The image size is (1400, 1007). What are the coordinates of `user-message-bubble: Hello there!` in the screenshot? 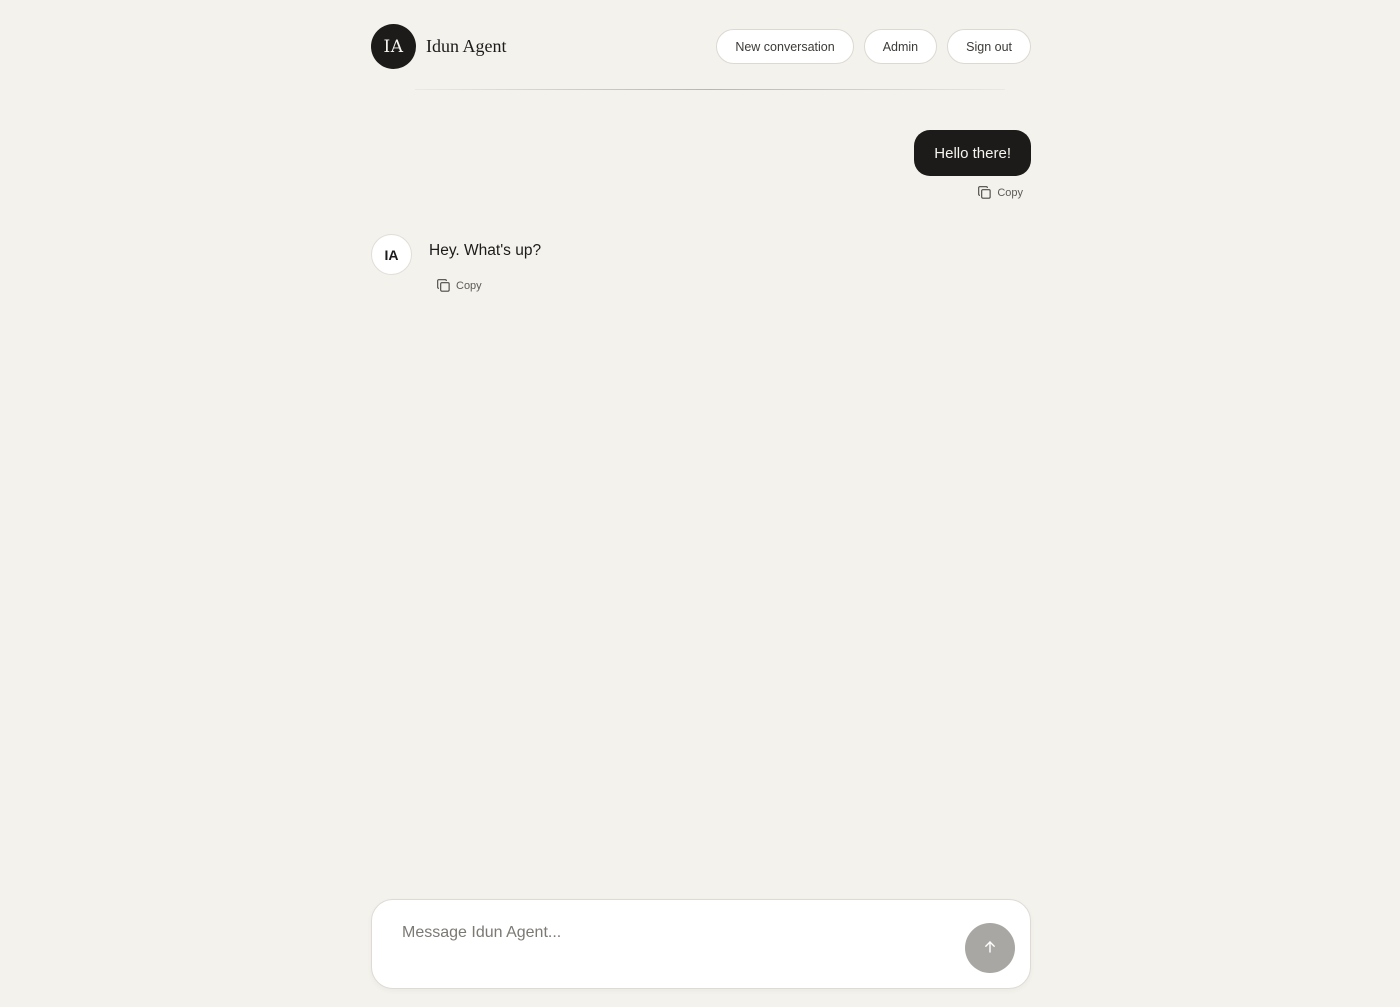 It's located at (972, 153).